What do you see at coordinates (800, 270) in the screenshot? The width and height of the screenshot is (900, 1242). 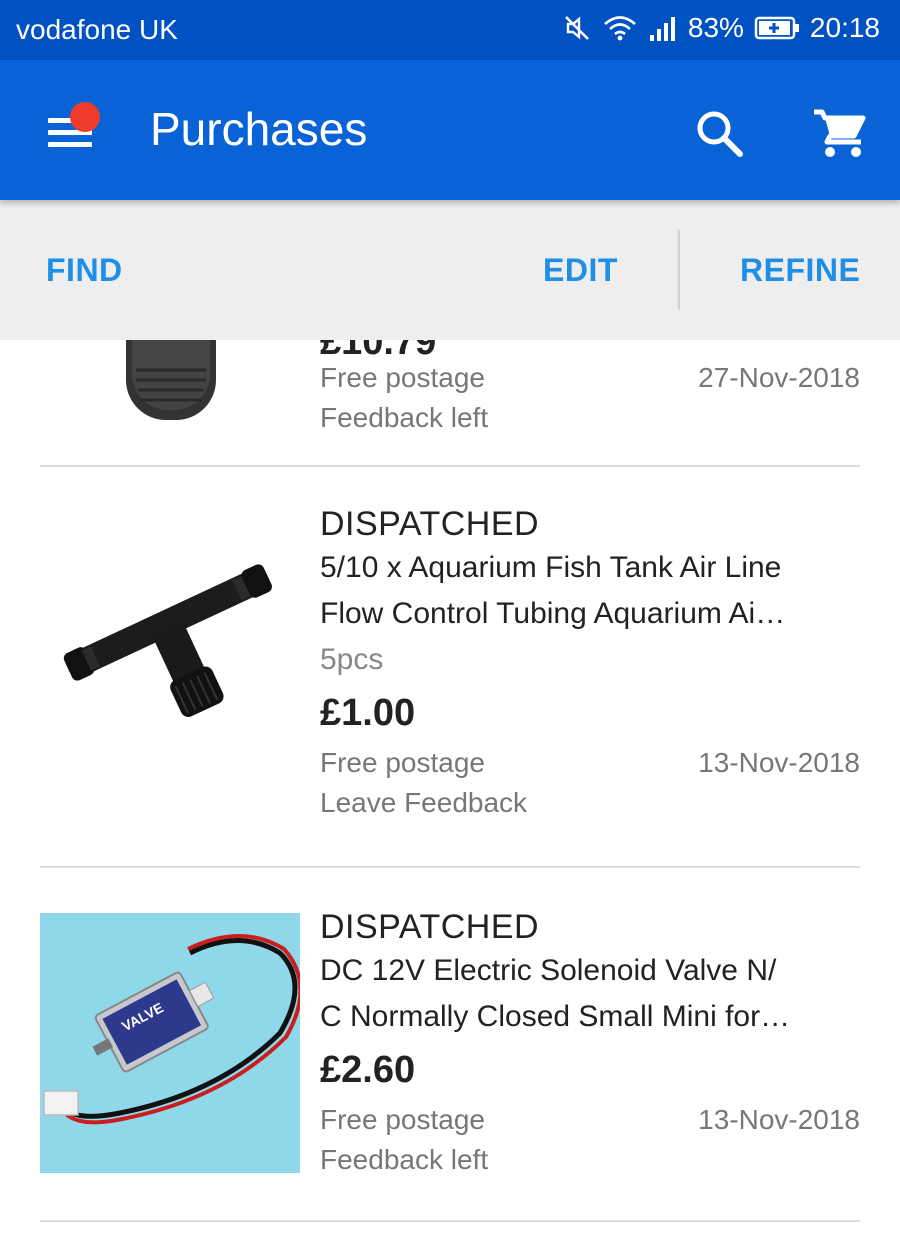 I see `refine-button: REFINE` at bounding box center [800, 270].